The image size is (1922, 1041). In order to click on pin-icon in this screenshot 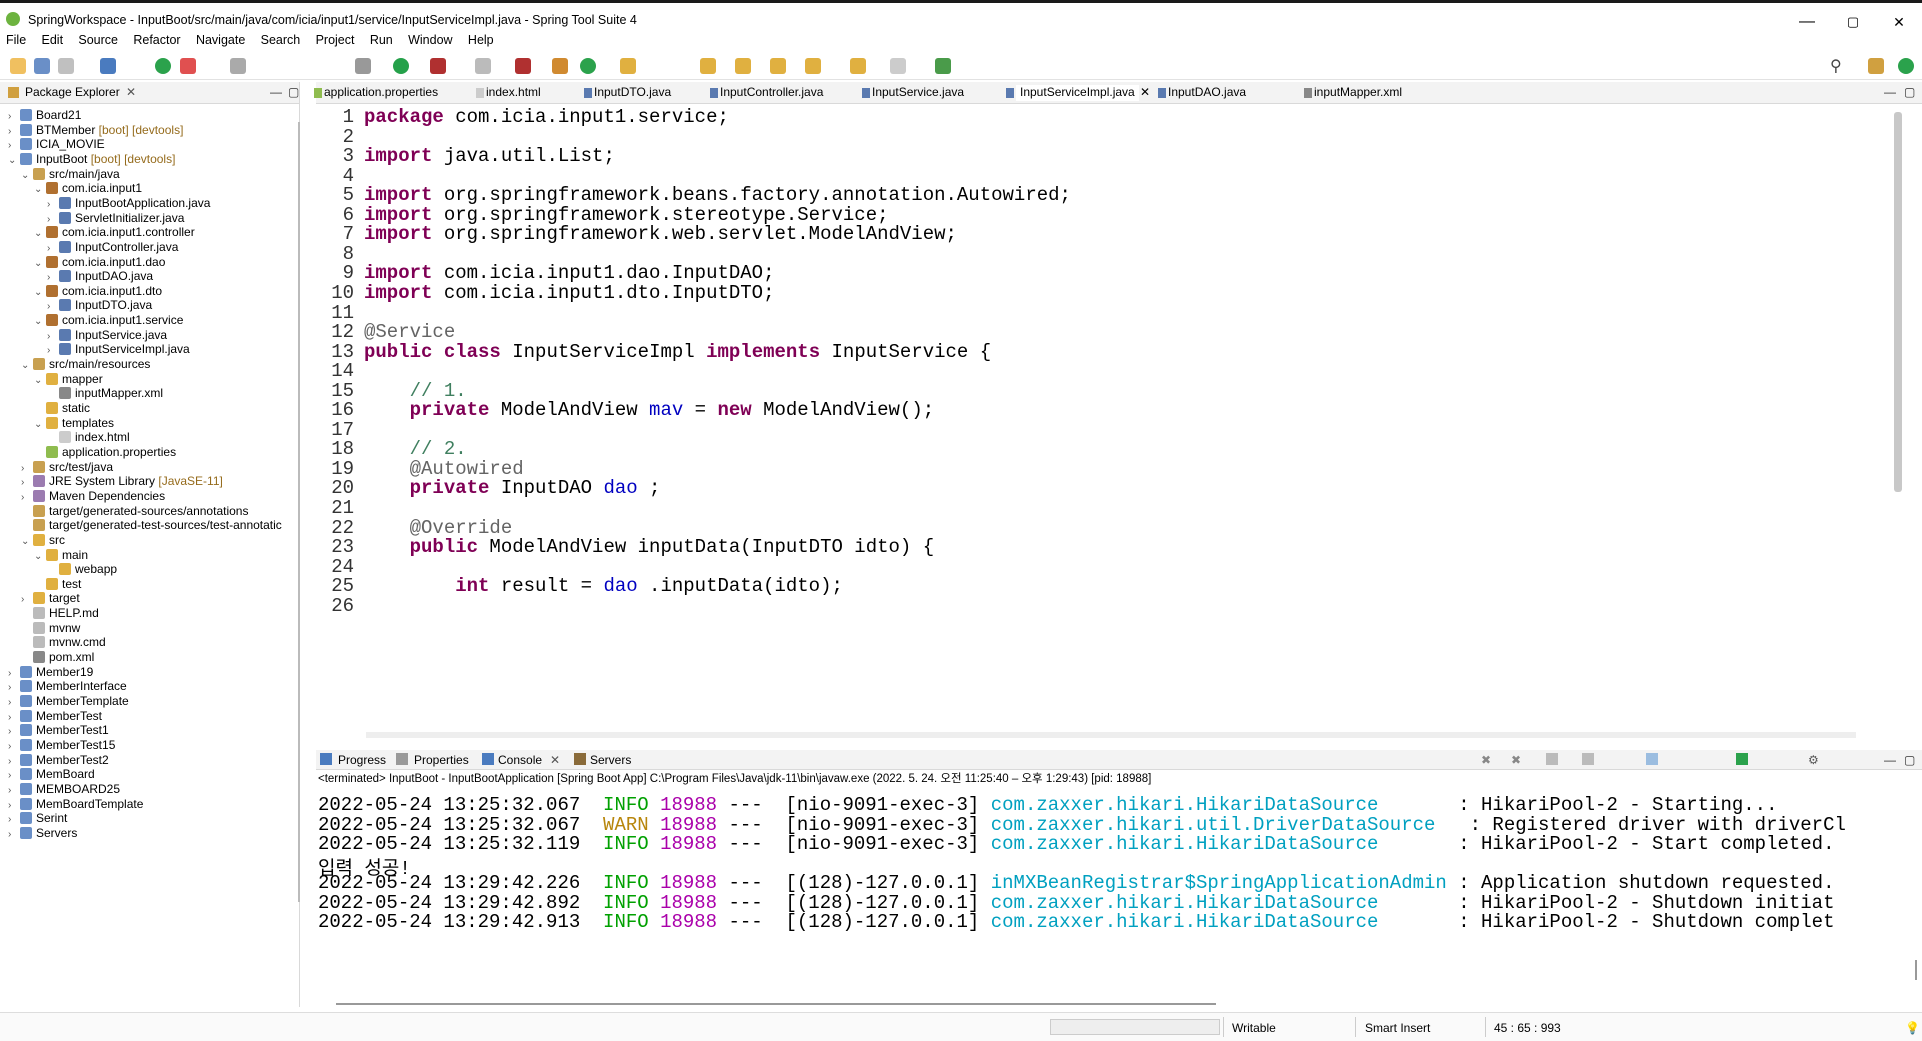, I will do `click(238, 66)`.